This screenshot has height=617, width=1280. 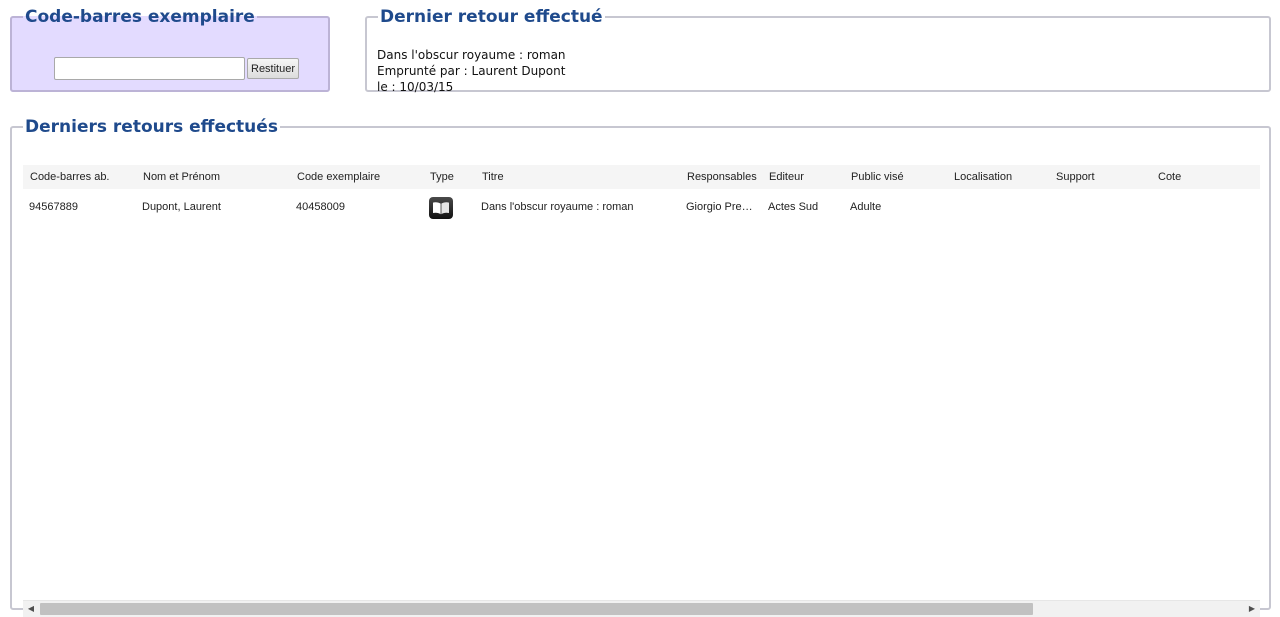 I want to click on column-header-type: Type, so click(x=442, y=177).